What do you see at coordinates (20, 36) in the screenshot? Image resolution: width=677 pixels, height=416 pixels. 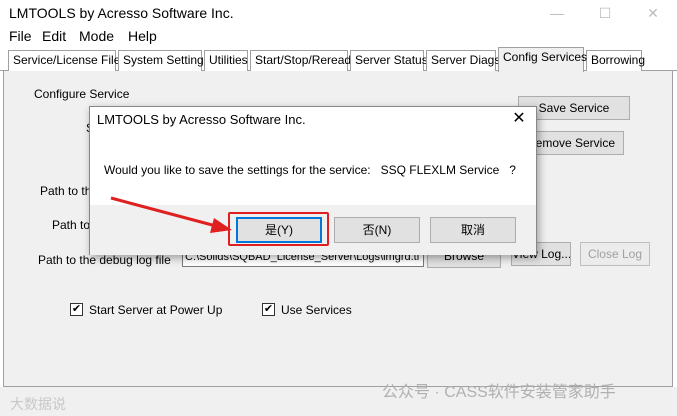 I see `menu-file: File` at bounding box center [20, 36].